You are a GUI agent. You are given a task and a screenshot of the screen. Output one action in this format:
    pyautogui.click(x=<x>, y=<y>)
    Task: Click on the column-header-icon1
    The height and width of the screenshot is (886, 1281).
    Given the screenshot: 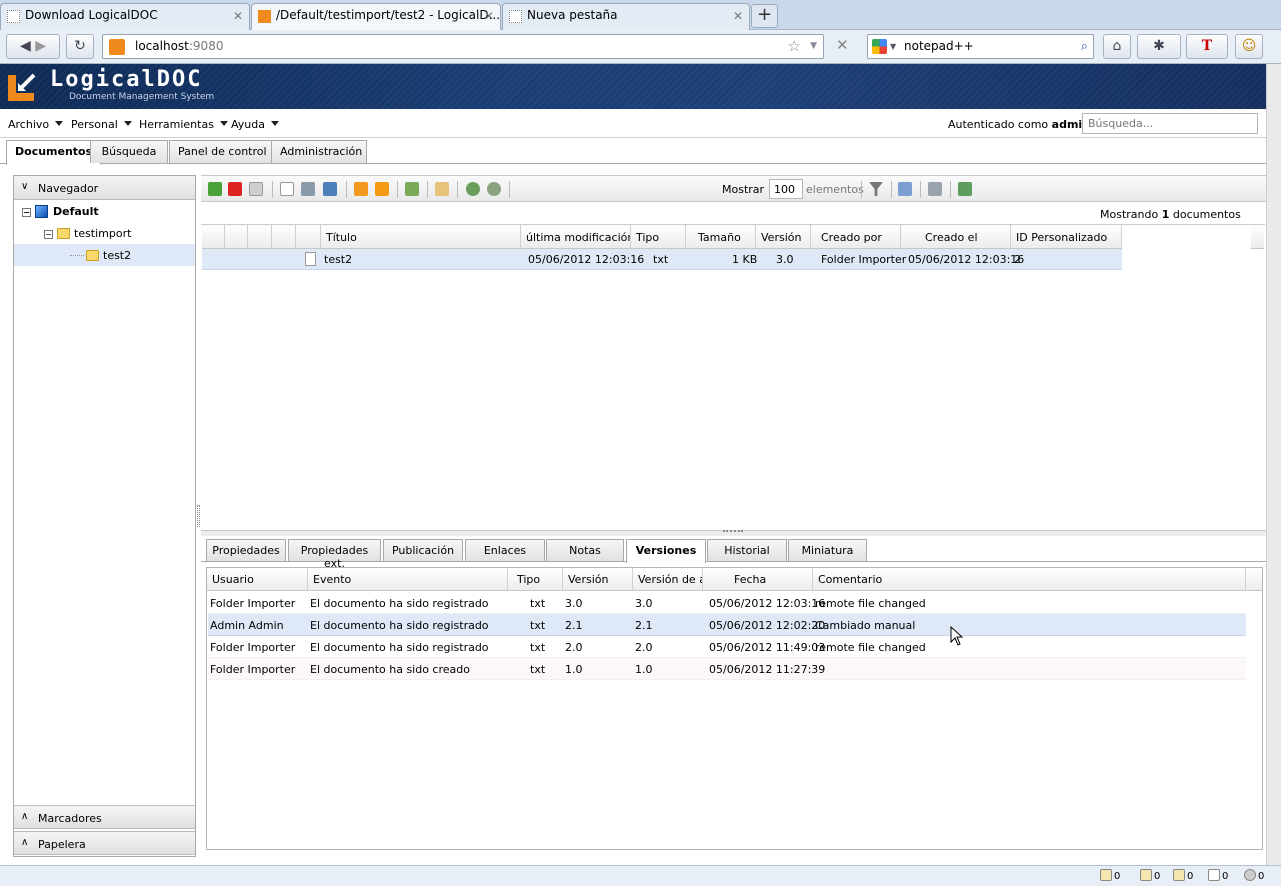 What is the action you would take?
    pyautogui.click(x=213, y=237)
    